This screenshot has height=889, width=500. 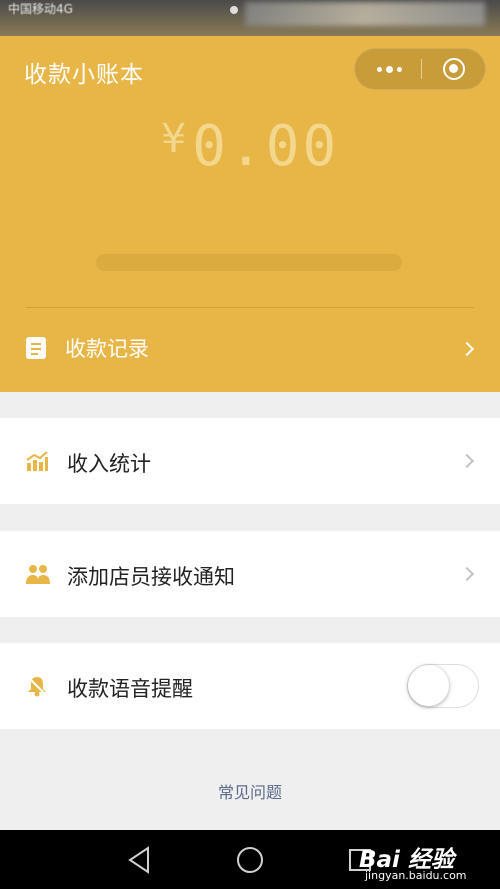 I want to click on voice-reminder-label: 收款语音提醒, so click(x=130, y=689).